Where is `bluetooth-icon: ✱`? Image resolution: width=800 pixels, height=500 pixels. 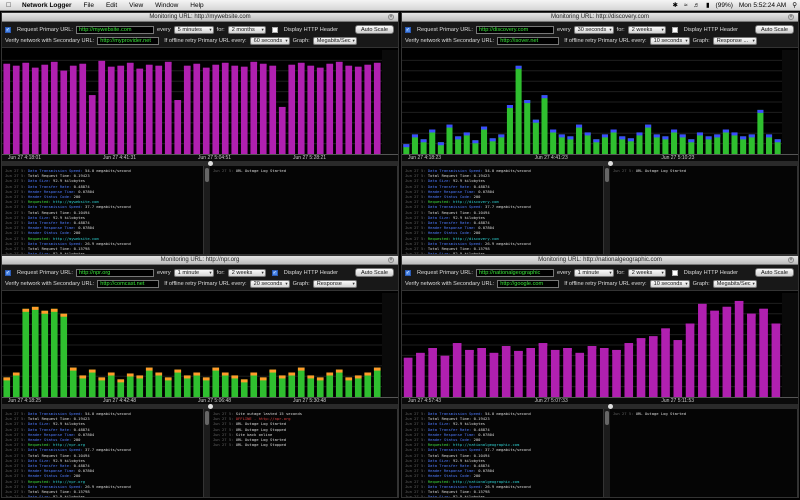
bluetooth-icon: ✱ is located at coordinates (674, 5).